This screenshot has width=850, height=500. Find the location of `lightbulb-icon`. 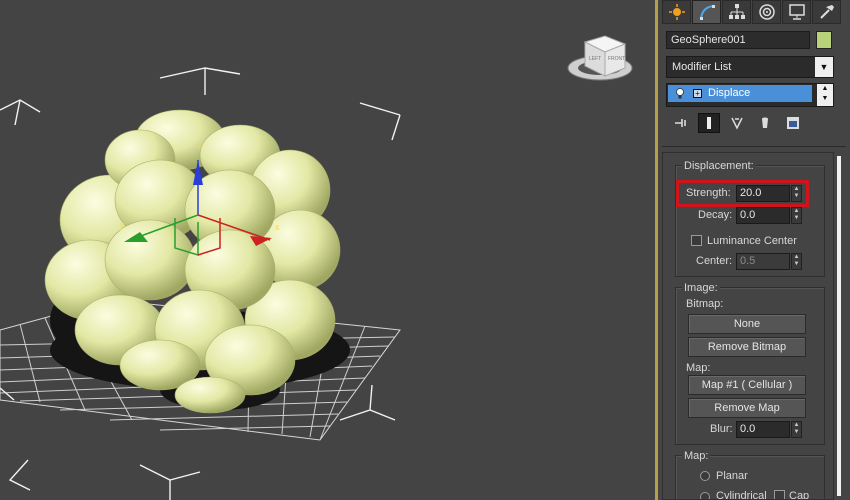

lightbulb-icon is located at coordinates (680, 94).